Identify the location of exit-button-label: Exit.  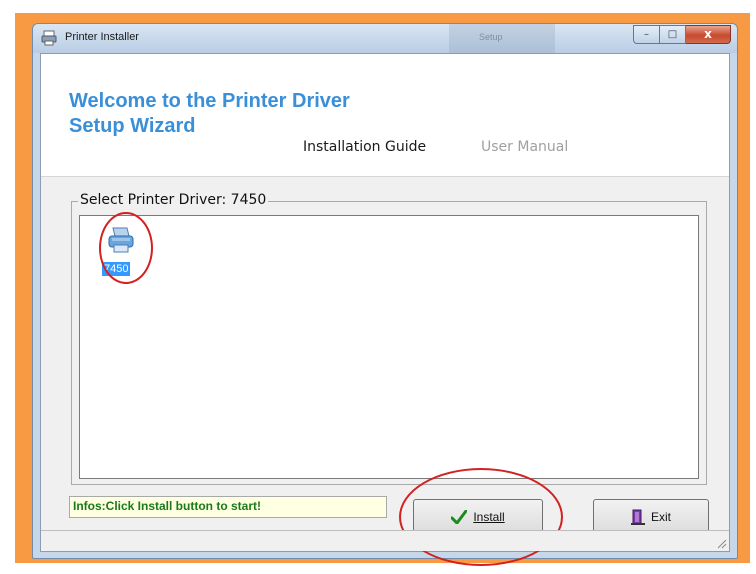
(660, 517).